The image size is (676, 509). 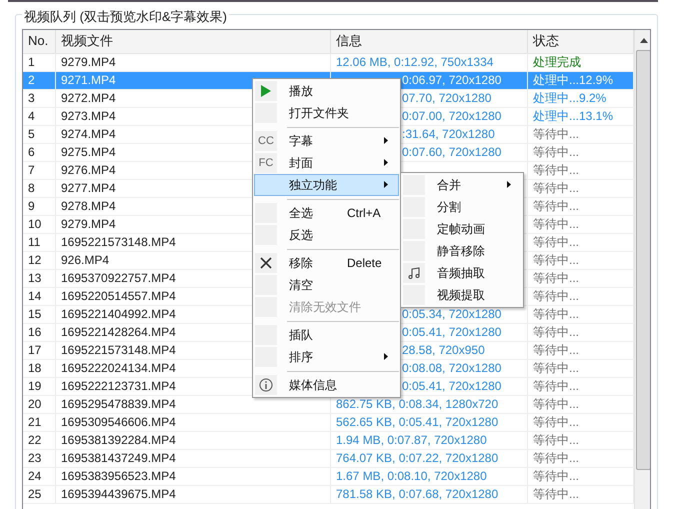 I want to click on table-cell: 15, so click(x=39, y=314).